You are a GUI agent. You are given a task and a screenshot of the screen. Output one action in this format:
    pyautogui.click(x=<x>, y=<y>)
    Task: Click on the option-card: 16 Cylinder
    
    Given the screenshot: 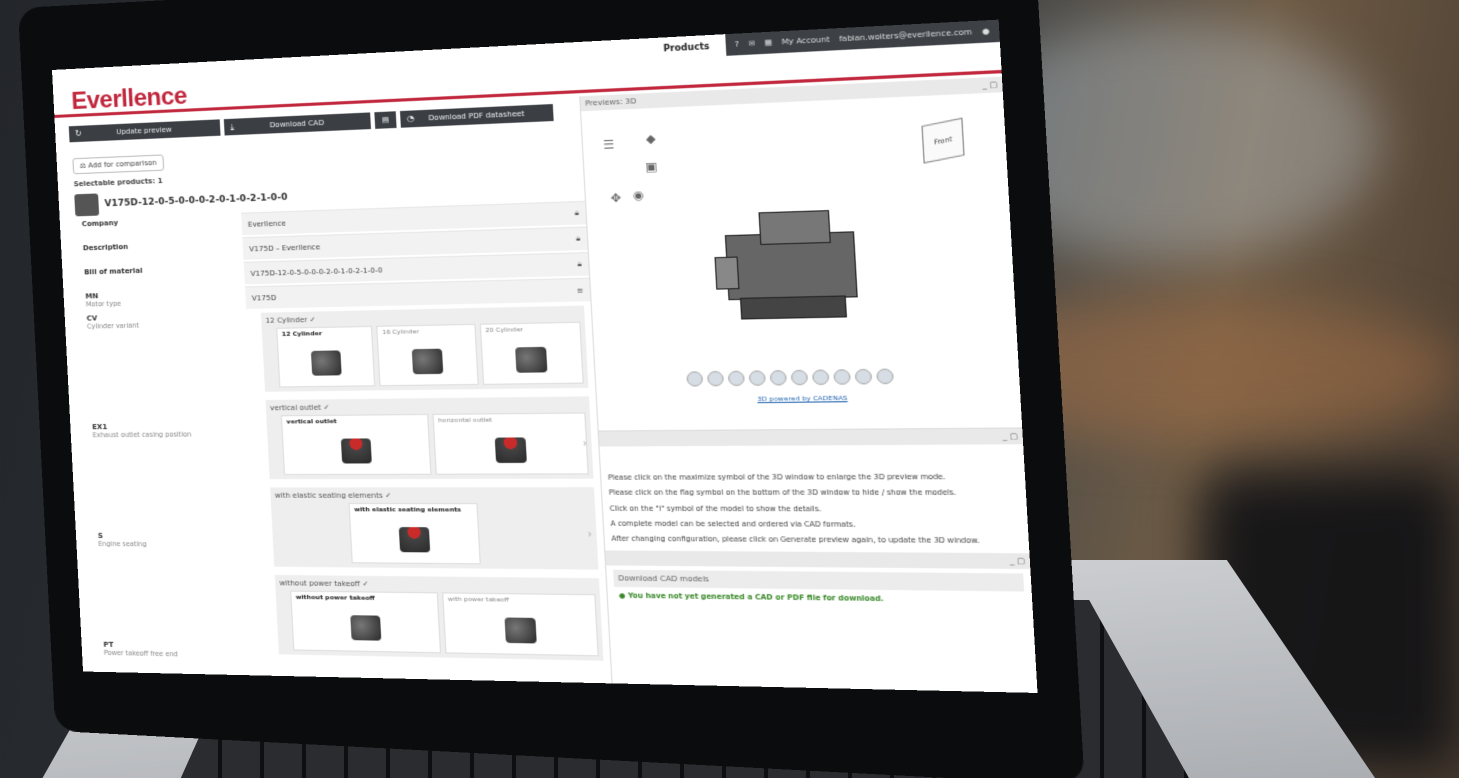 What is the action you would take?
    pyautogui.click(x=427, y=355)
    